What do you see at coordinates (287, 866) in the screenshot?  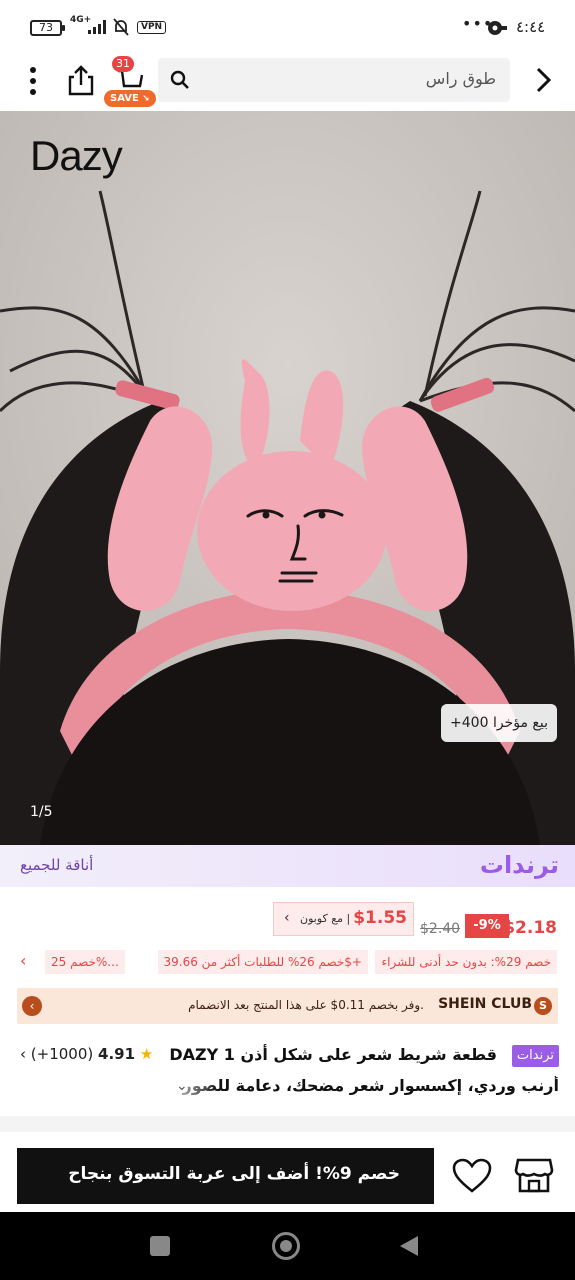 I see `trends-banner: ترندات أناقة للجميع` at bounding box center [287, 866].